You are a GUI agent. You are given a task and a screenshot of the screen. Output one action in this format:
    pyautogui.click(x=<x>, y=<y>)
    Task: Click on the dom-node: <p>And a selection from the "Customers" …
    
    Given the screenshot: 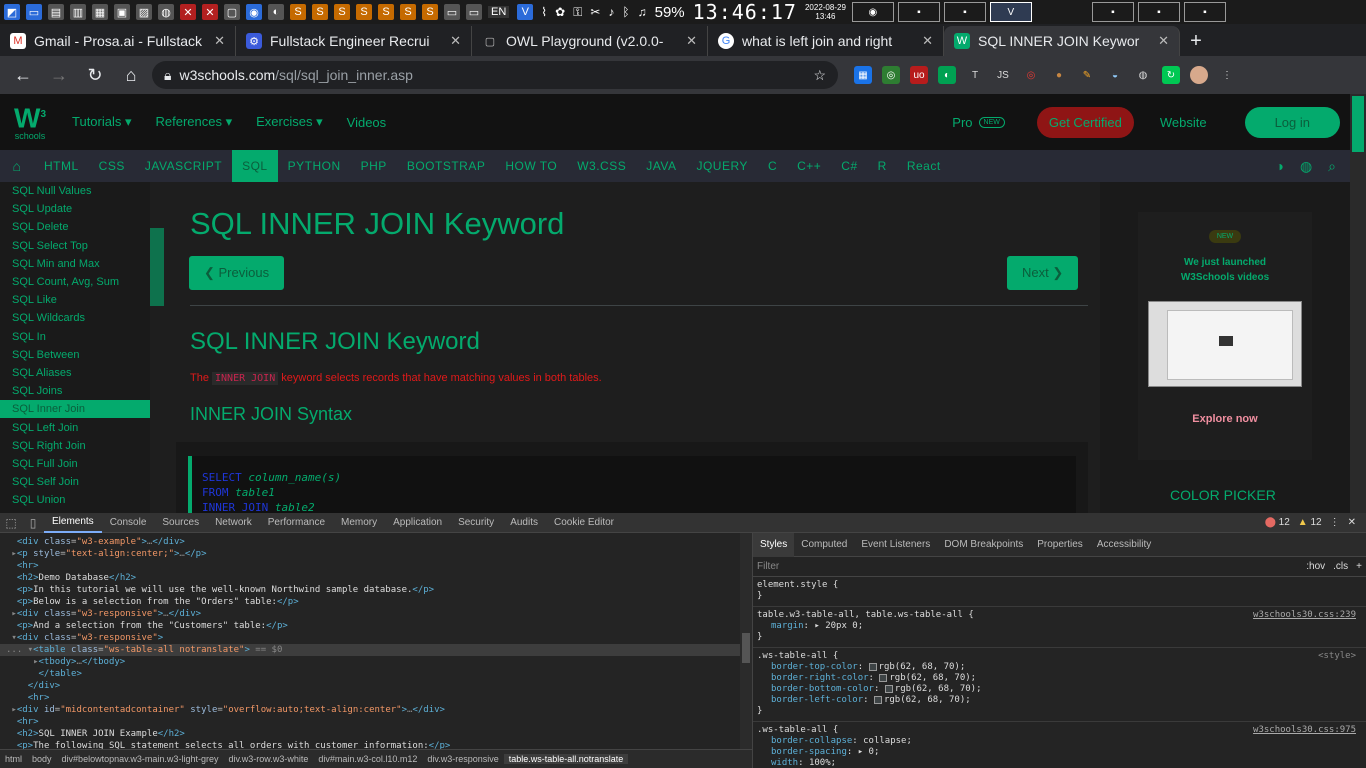 What is the action you would take?
    pyautogui.click(x=370, y=626)
    